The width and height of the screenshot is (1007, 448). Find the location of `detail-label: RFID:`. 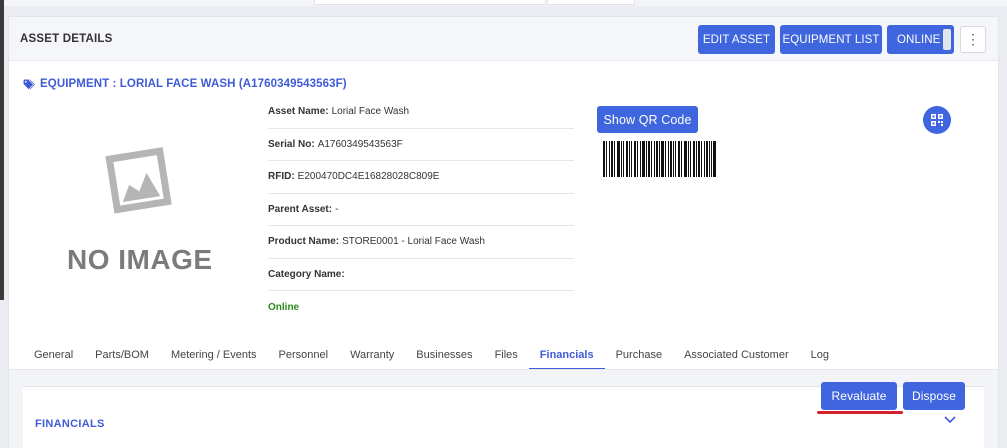

detail-label: RFID: is located at coordinates (281, 177).